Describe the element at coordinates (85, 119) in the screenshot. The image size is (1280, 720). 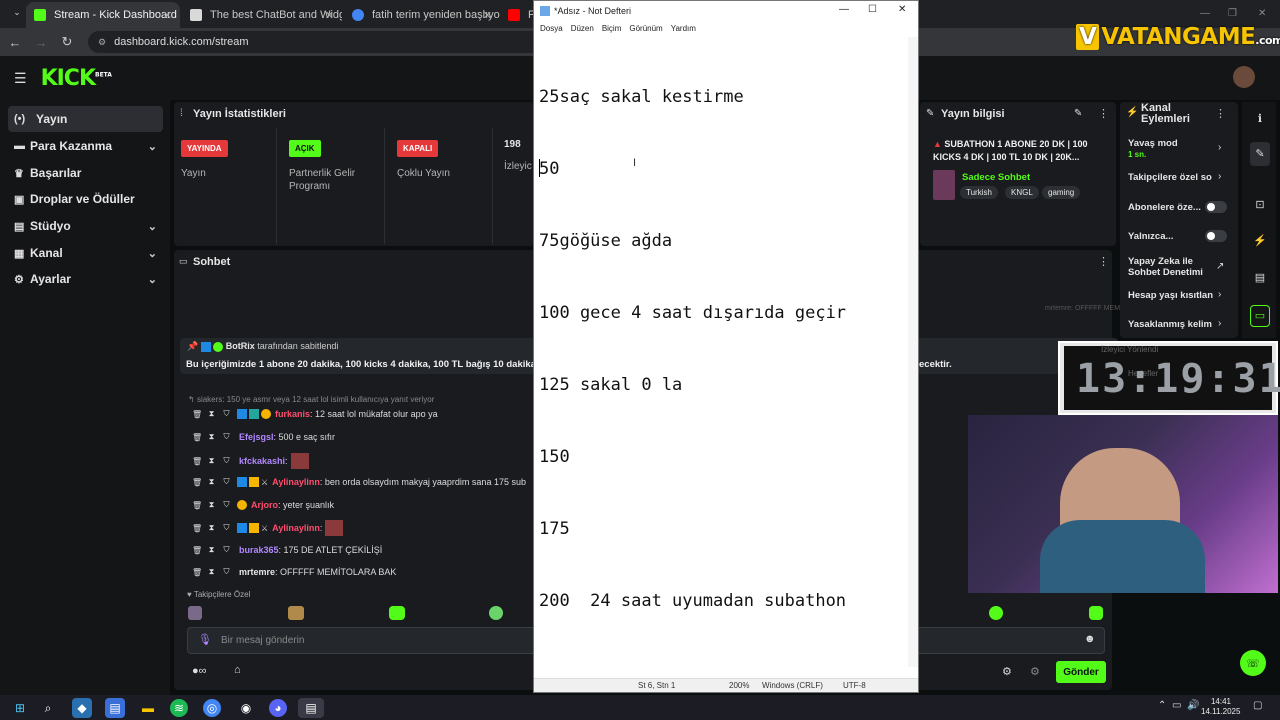
I see `sidebar-item-yayin: (•) Yayın` at that location.